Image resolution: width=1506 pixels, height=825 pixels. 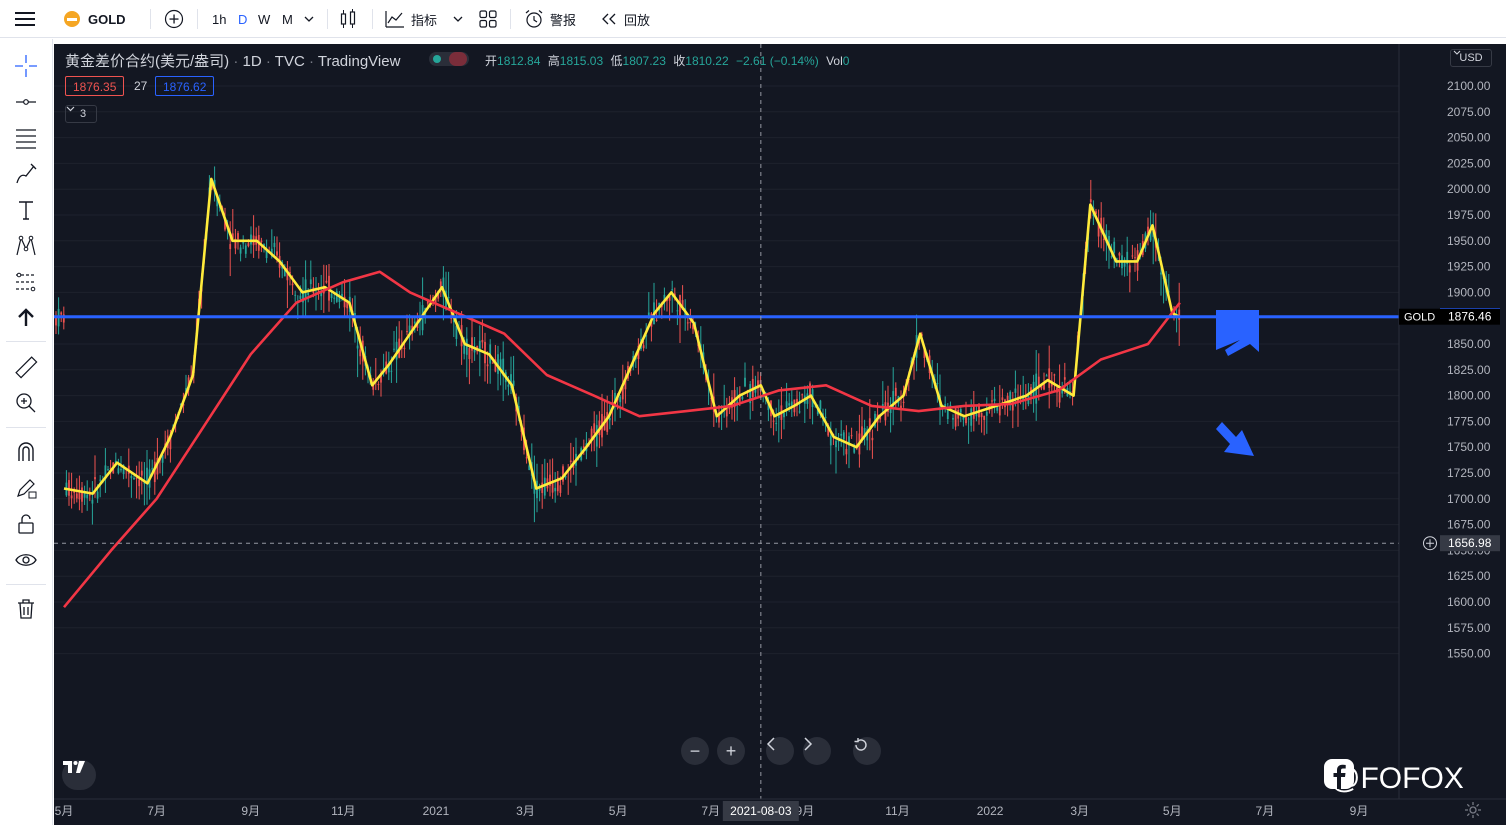 I want to click on minus-icon: −, so click(x=695, y=750).